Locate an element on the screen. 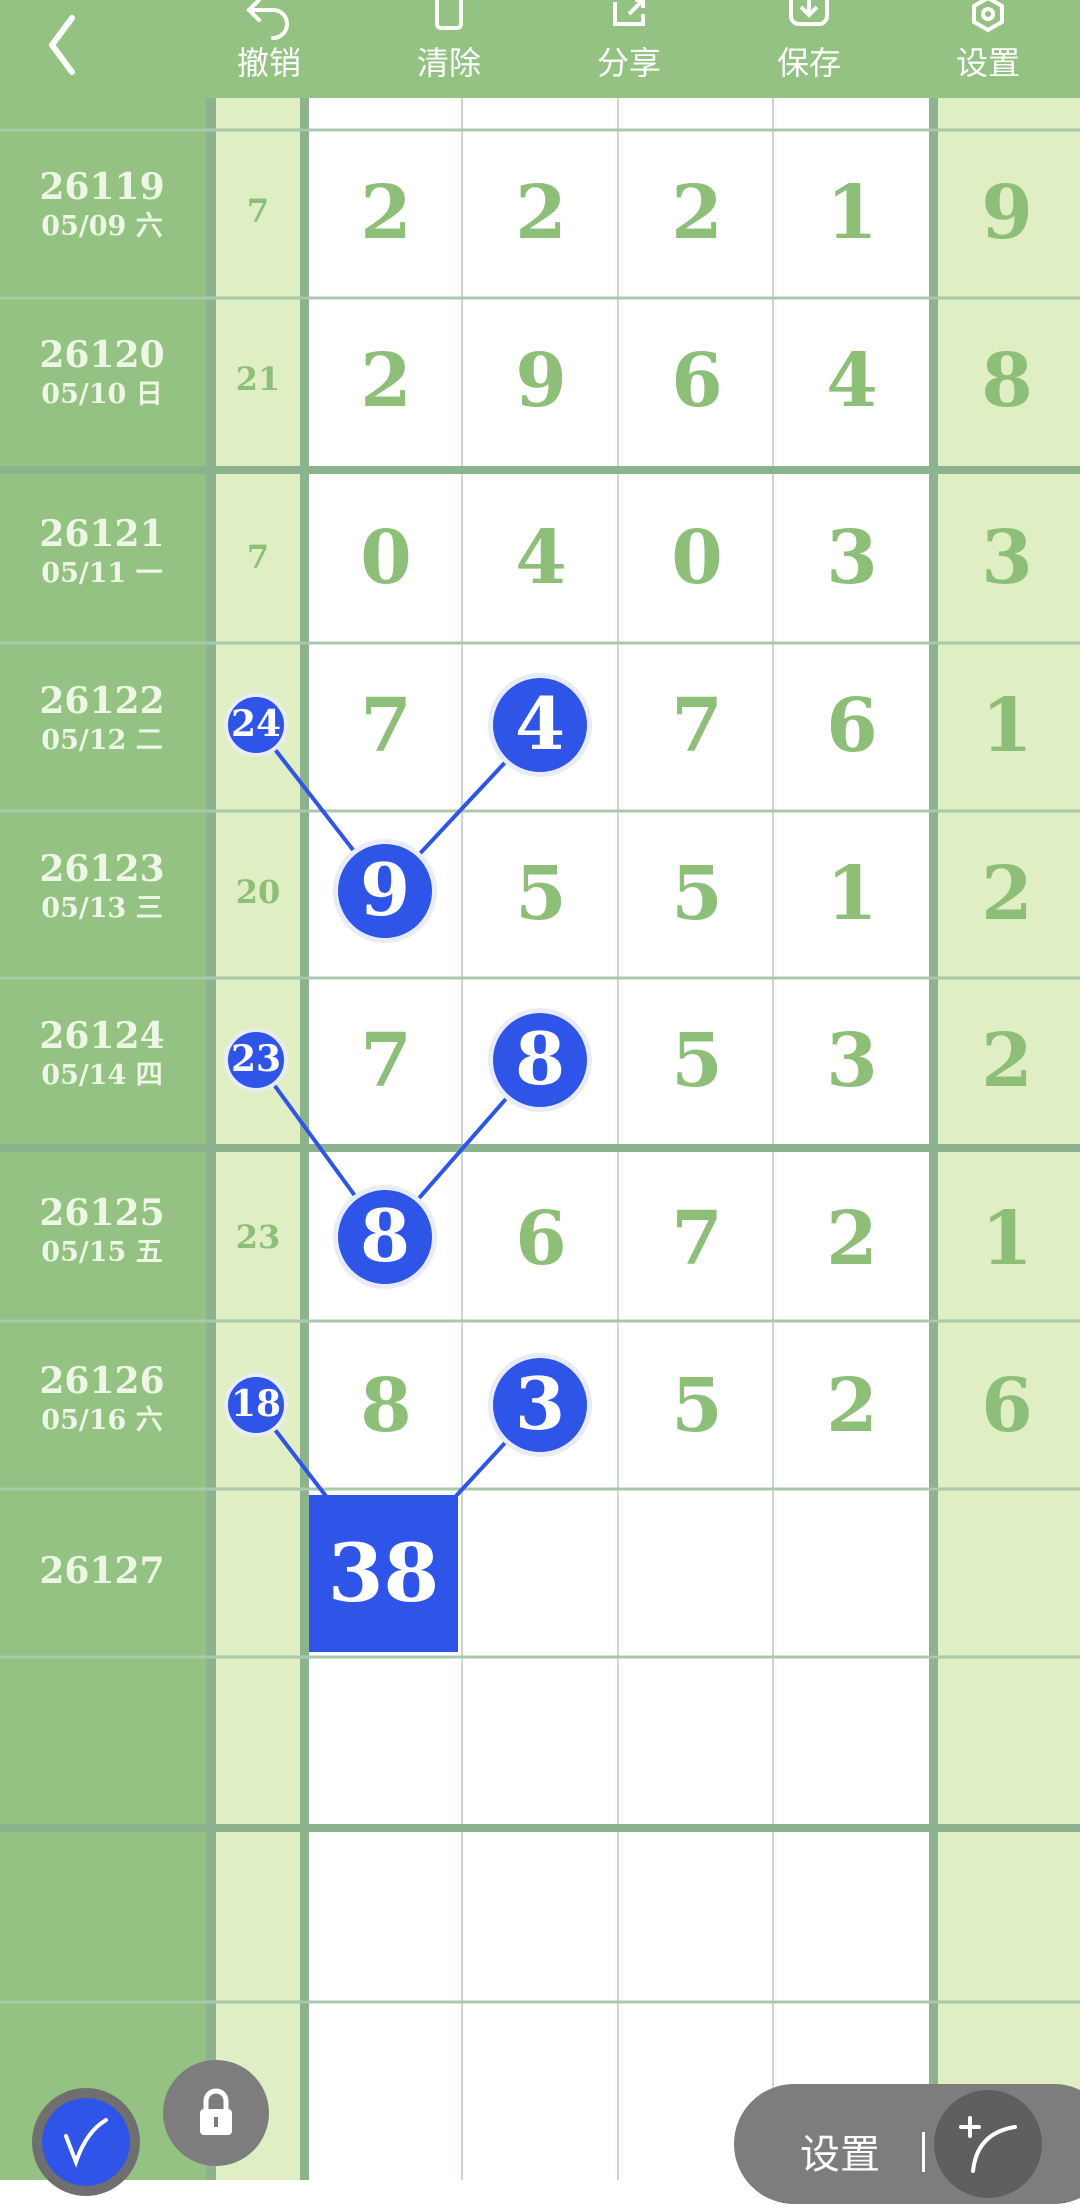  highlighted-sum-marker: 24 is located at coordinates (256, 725).